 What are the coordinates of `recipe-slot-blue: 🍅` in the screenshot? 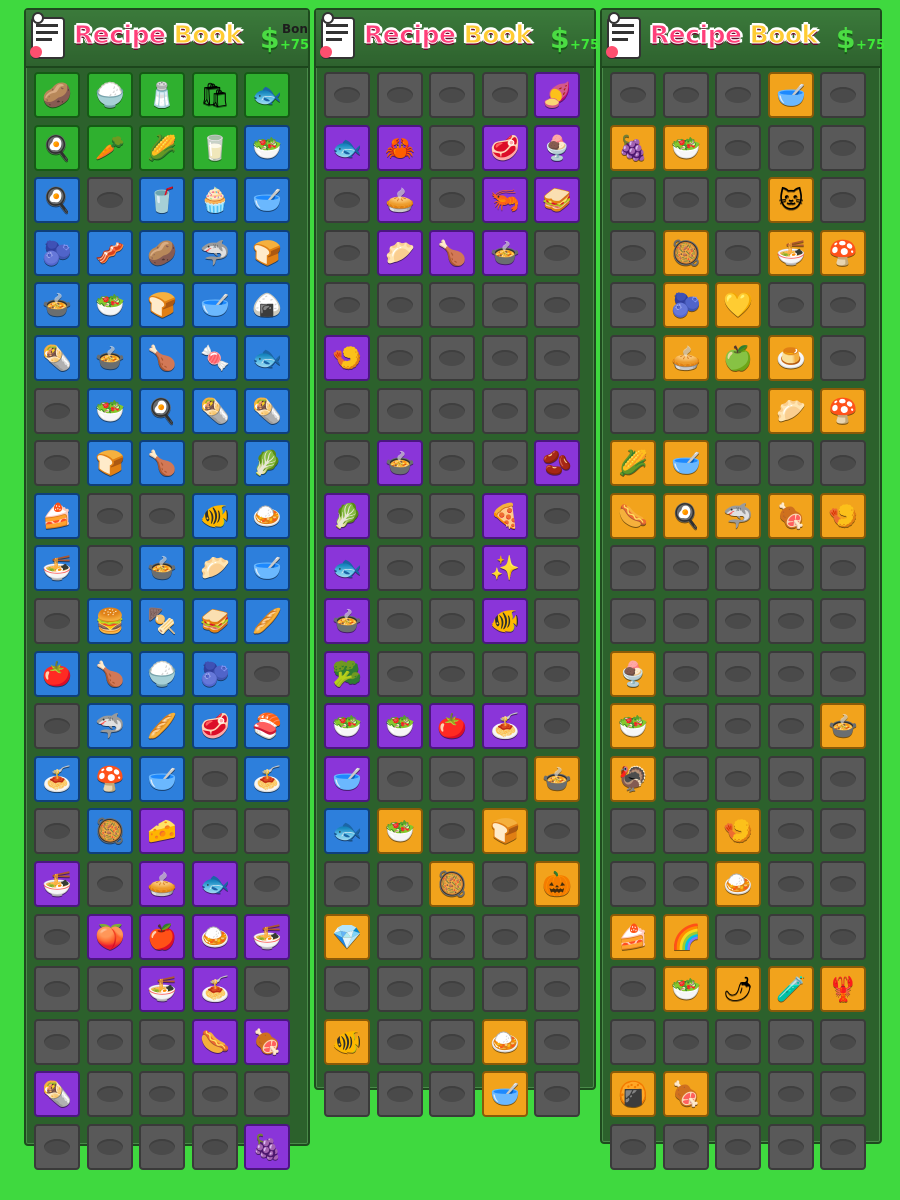 It's located at (57, 674).